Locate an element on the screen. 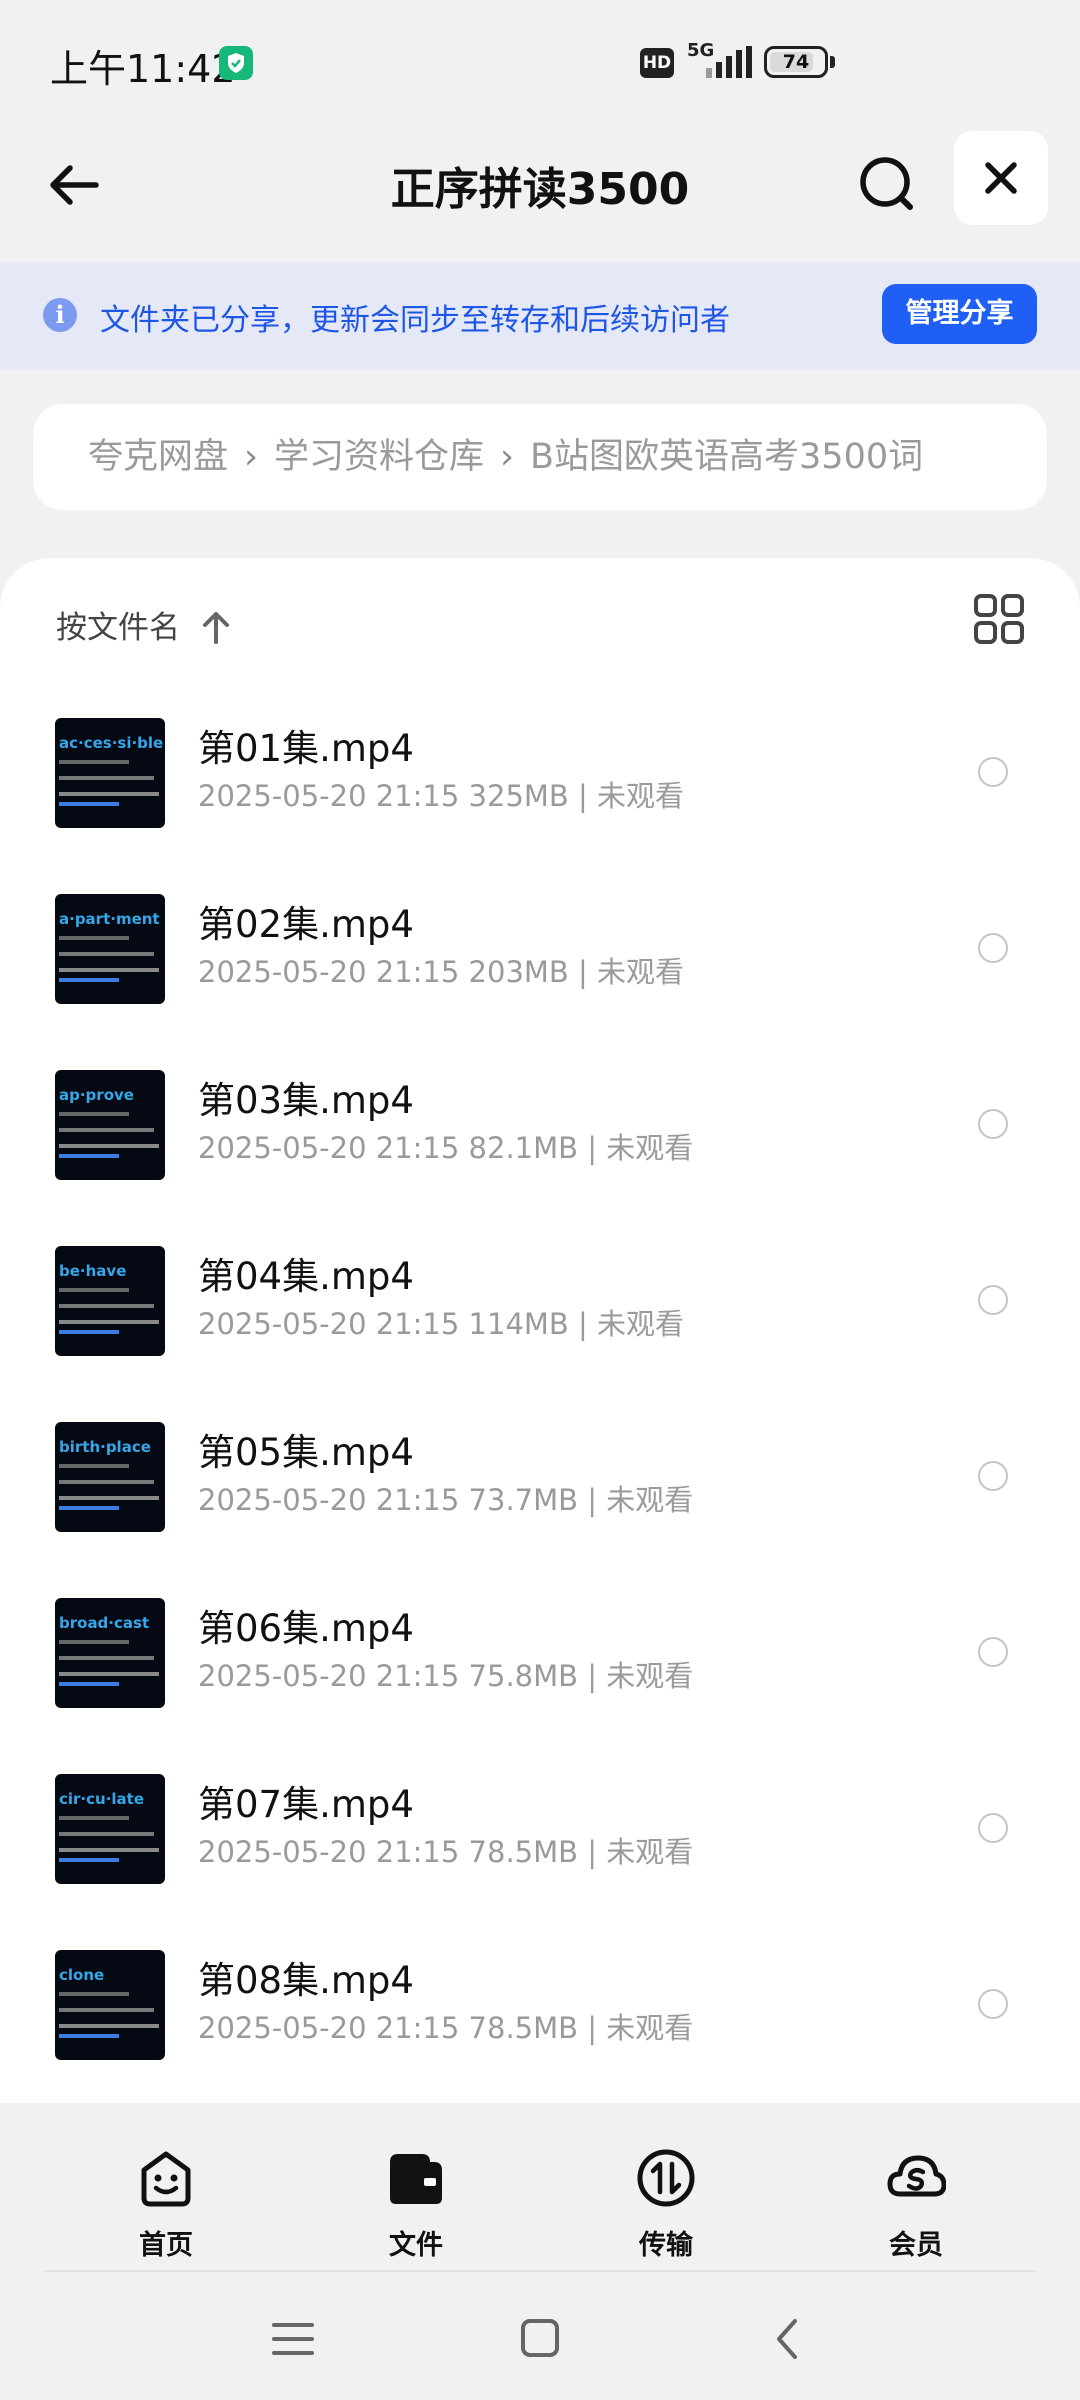 The width and height of the screenshot is (1080, 2400). system-nav-bar is located at coordinates (540, 2336).